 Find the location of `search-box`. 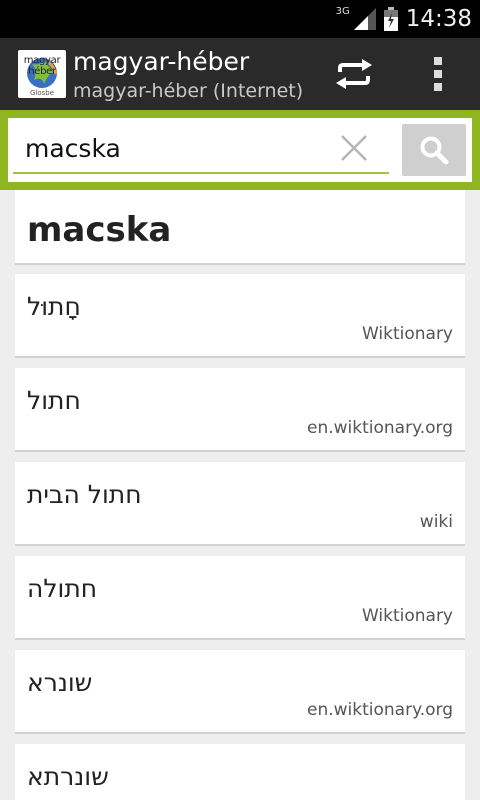

search-box is located at coordinates (240, 150).